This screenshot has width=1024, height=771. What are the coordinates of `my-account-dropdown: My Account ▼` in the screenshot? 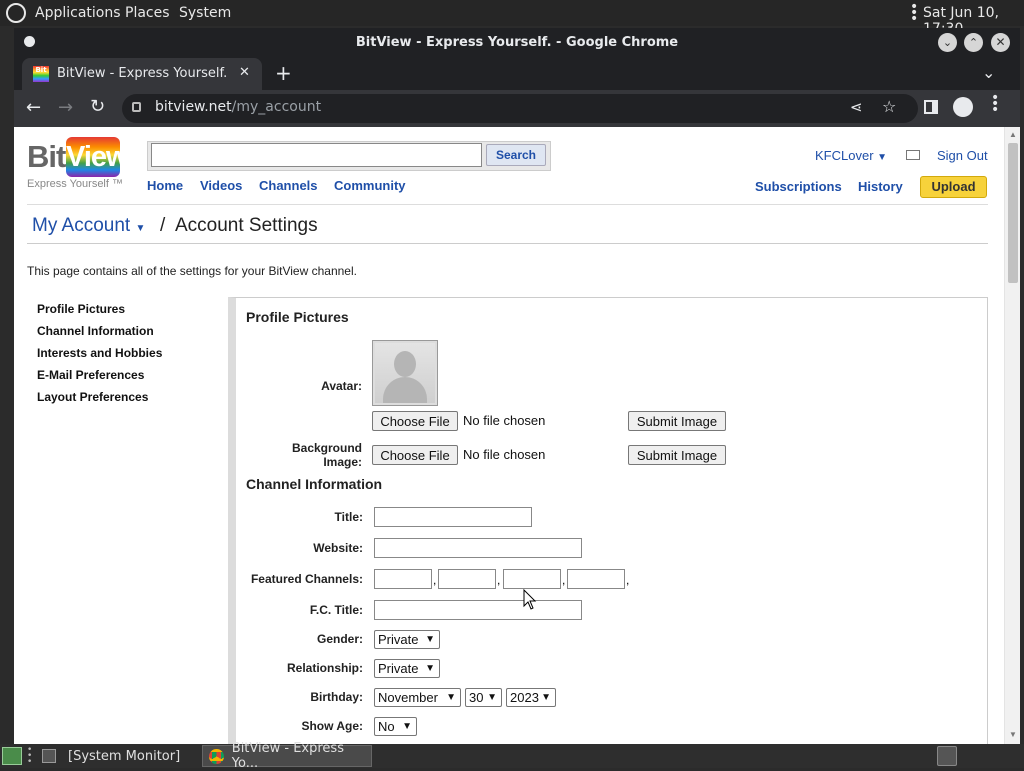 It's located at (88, 226).